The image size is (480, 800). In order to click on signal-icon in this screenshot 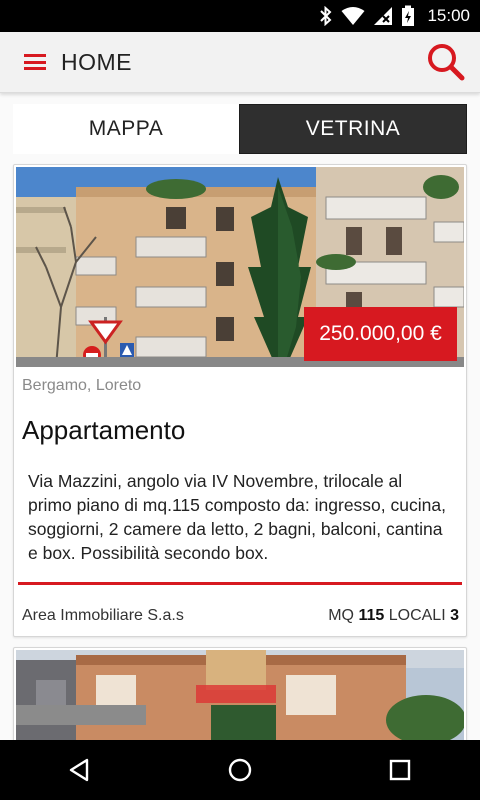, I will do `click(383, 16)`.